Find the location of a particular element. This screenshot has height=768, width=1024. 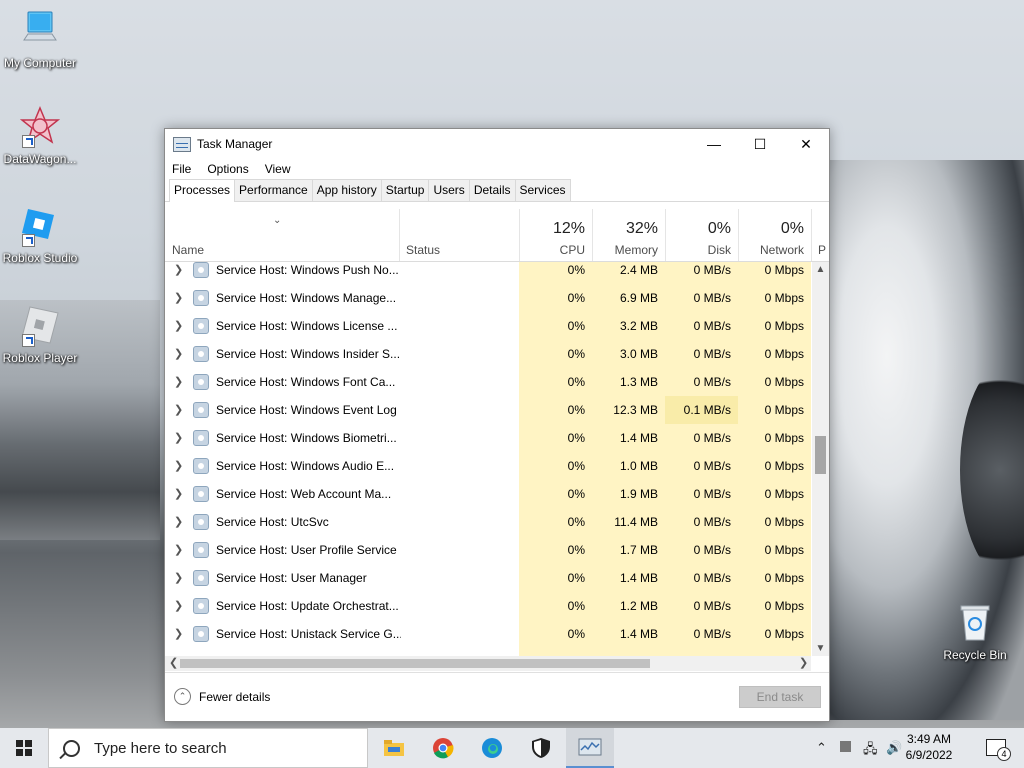

close-button: ✕ is located at coordinates (806, 144).